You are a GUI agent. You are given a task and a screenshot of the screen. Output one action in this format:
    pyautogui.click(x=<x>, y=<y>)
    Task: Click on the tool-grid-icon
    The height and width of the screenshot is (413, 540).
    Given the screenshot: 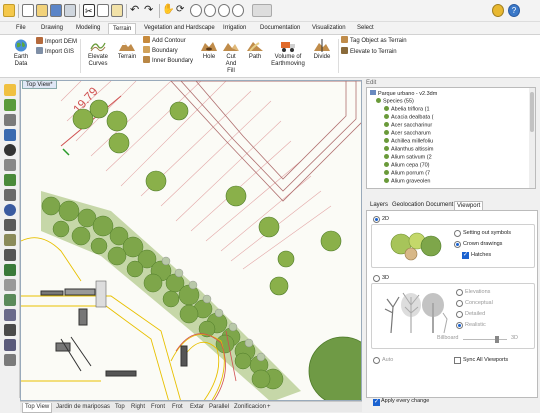 What is the action you would take?
    pyautogui.click(x=10, y=225)
    